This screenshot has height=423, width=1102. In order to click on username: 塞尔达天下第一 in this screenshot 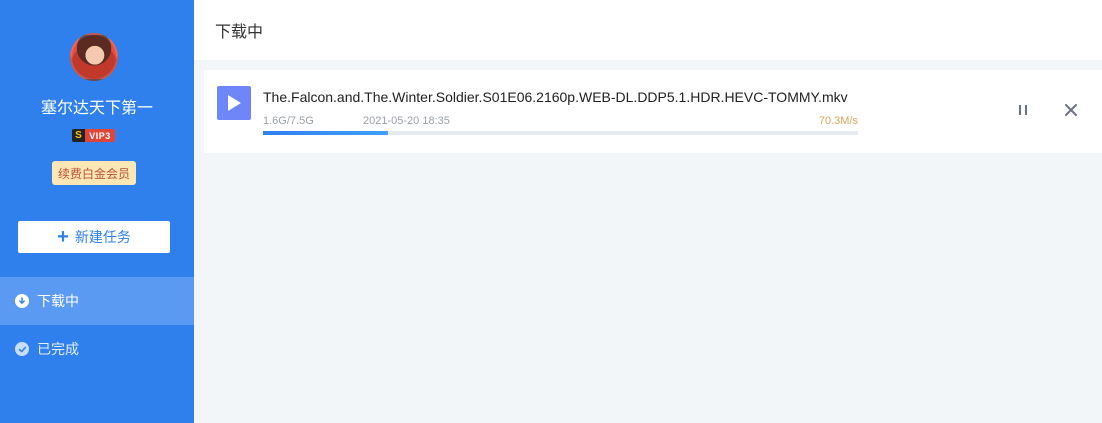, I will do `click(96, 108)`.